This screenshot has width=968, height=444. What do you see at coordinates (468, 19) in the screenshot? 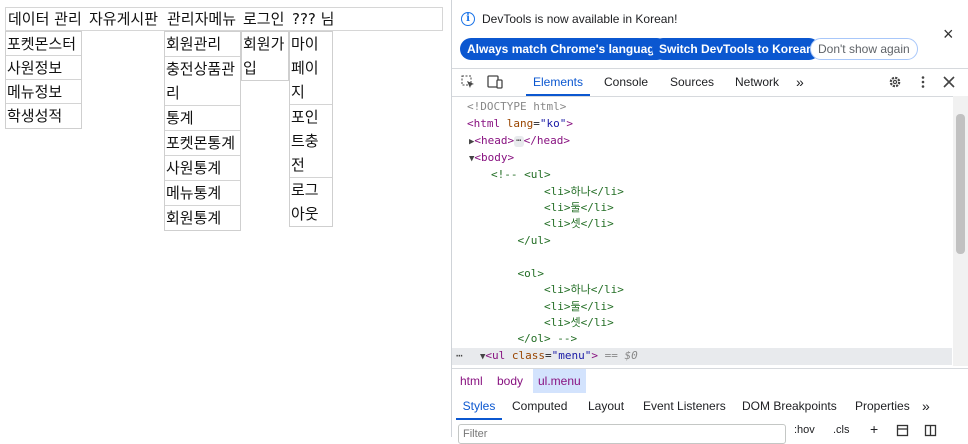
I see `info-icon: i` at bounding box center [468, 19].